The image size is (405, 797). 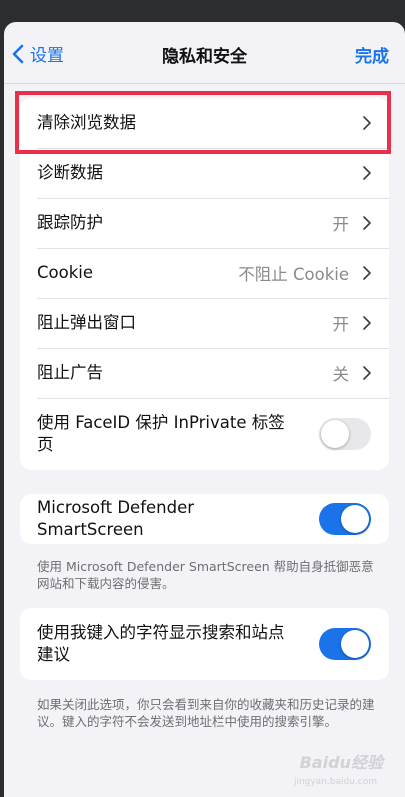 I want to click on row-label: 跟踪防护, so click(x=70, y=222).